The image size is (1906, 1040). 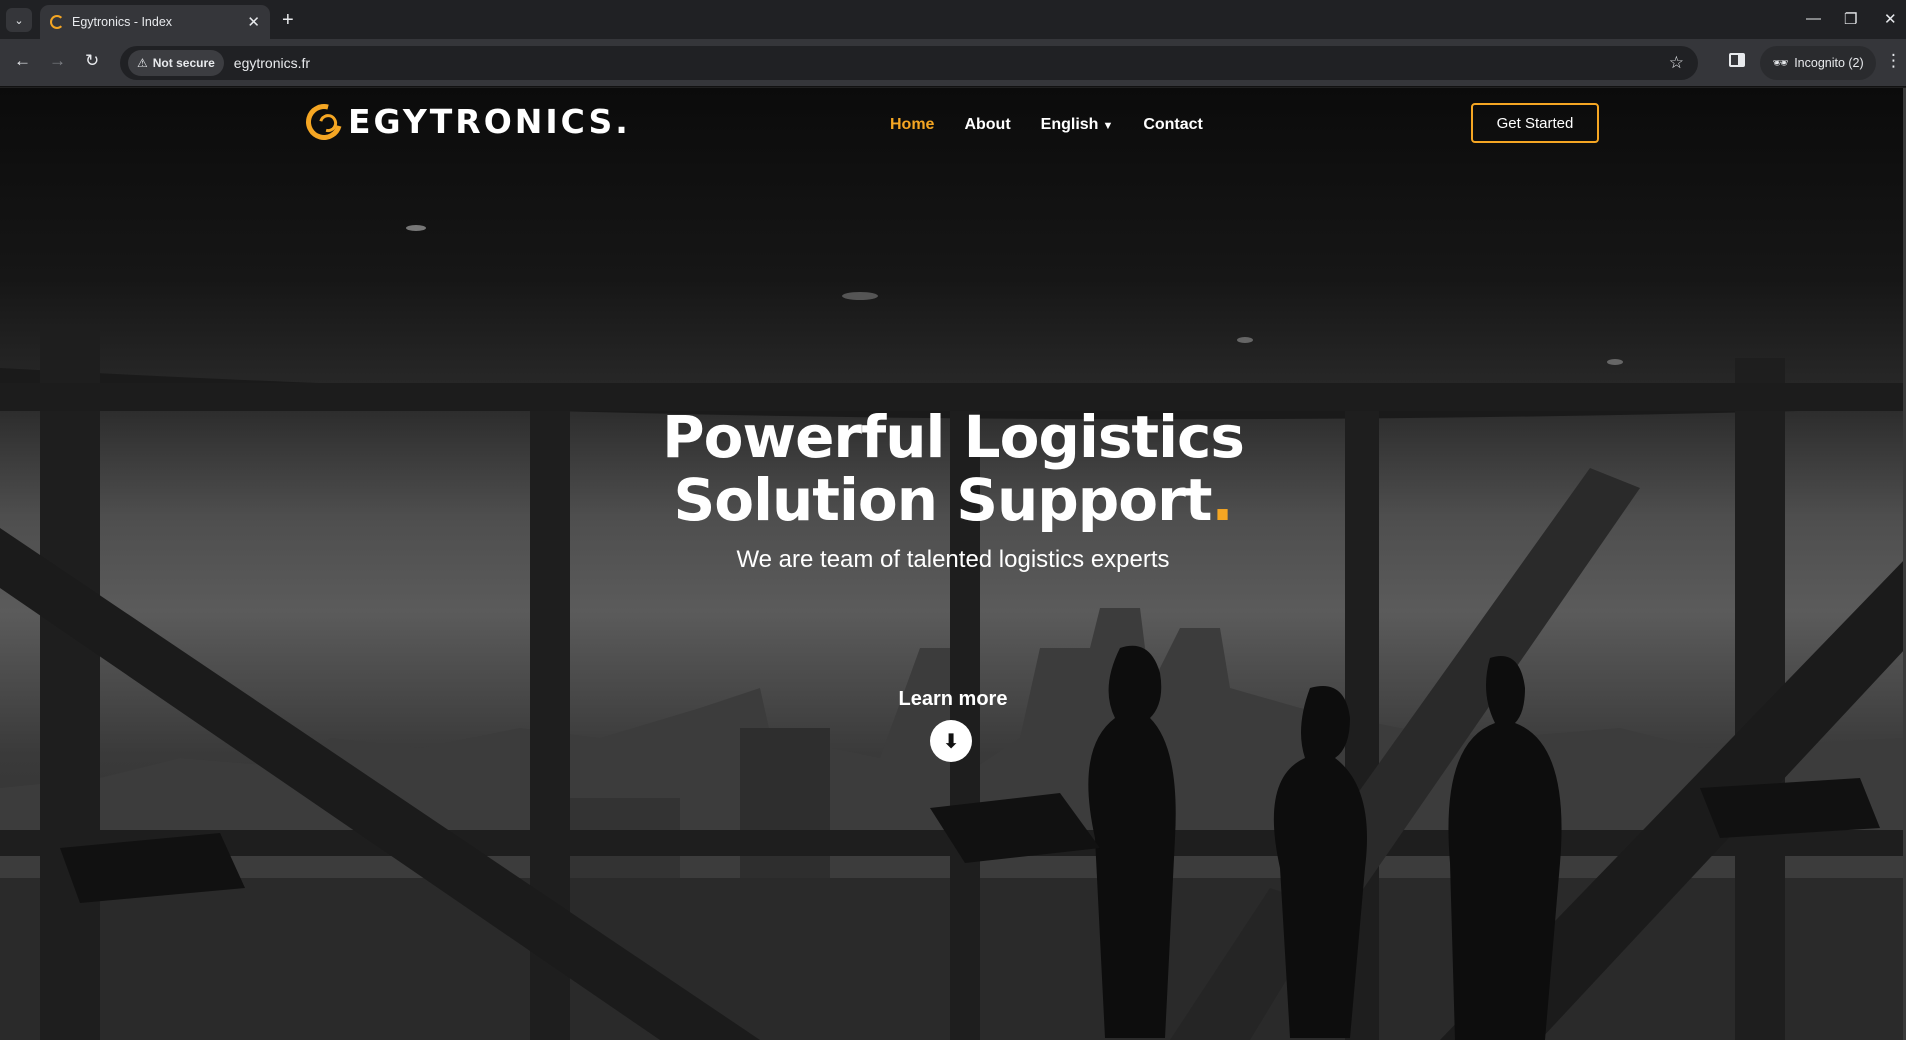 I want to click on nav-language-dropdown: English ▼, so click(x=1077, y=125).